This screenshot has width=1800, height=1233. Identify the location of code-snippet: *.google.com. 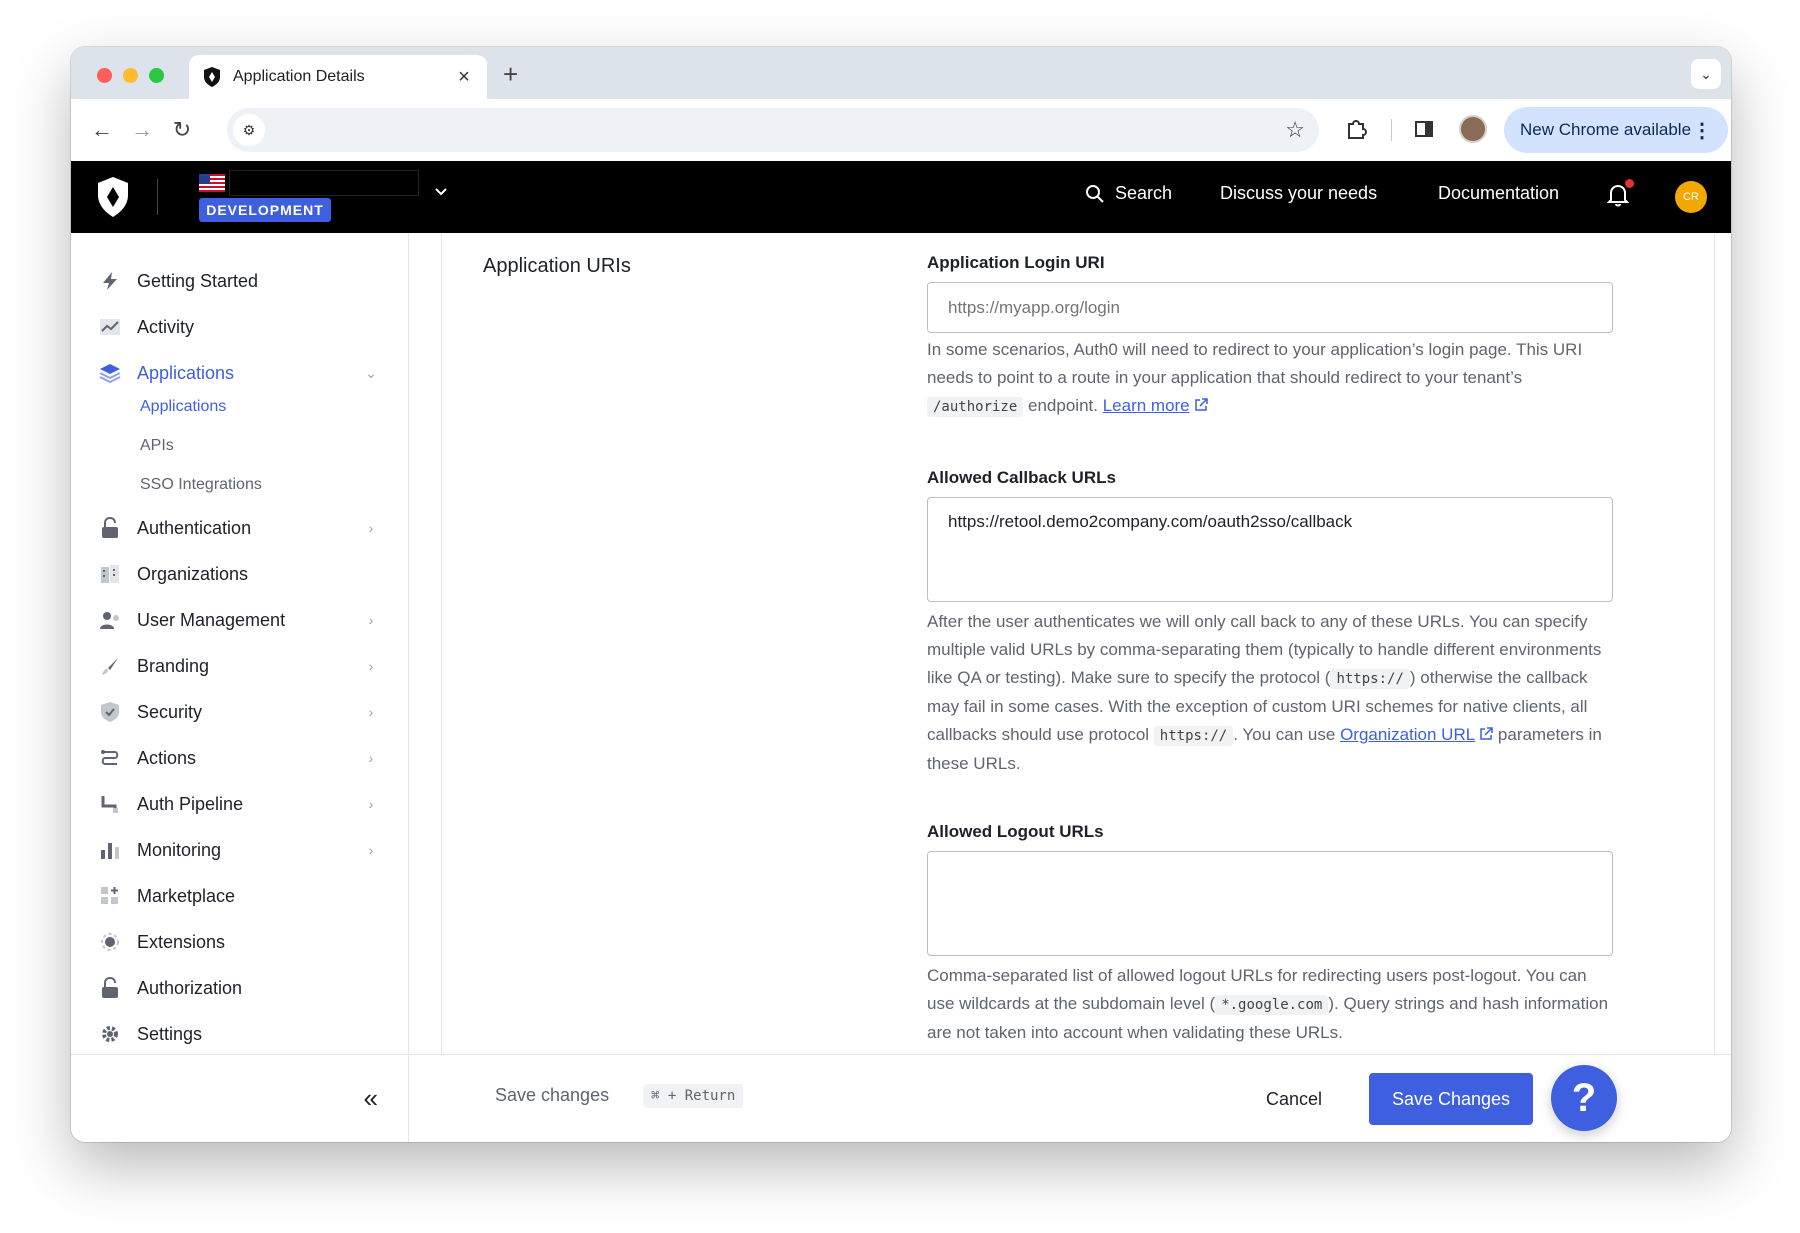
(1272, 1005).